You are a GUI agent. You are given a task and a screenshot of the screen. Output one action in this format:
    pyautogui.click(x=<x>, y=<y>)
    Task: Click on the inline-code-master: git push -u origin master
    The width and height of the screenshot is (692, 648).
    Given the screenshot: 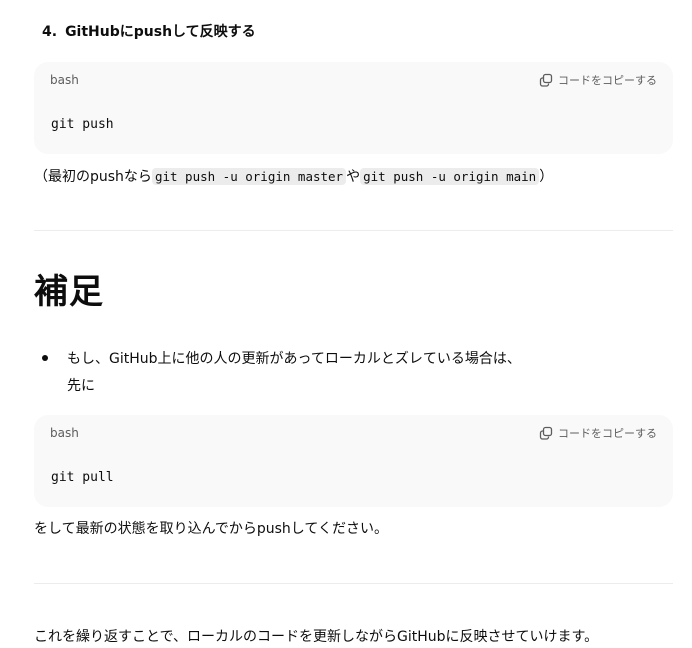 What is the action you would take?
    pyautogui.click(x=249, y=176)
    